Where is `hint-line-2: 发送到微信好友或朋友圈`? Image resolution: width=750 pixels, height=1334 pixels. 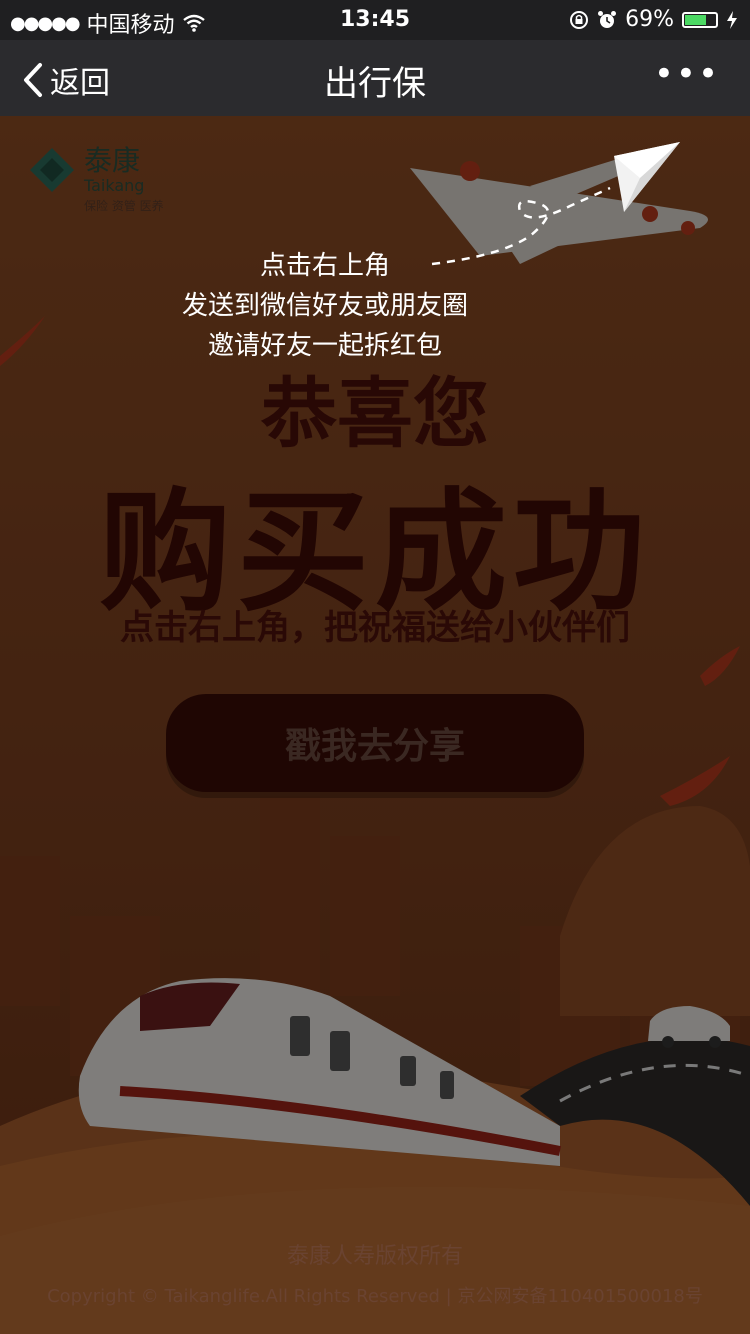 hint-line-2: 发送到微信好友或朋友圈 is located at coordinates (324, 306).